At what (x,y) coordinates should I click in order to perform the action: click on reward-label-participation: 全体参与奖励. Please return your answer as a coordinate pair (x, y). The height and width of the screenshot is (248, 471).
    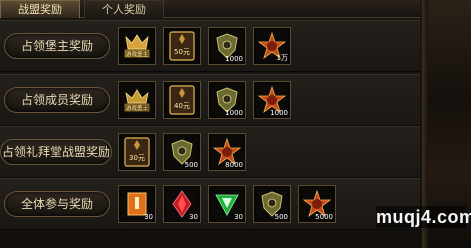
    Looking at the image, I should click on (57, 204).